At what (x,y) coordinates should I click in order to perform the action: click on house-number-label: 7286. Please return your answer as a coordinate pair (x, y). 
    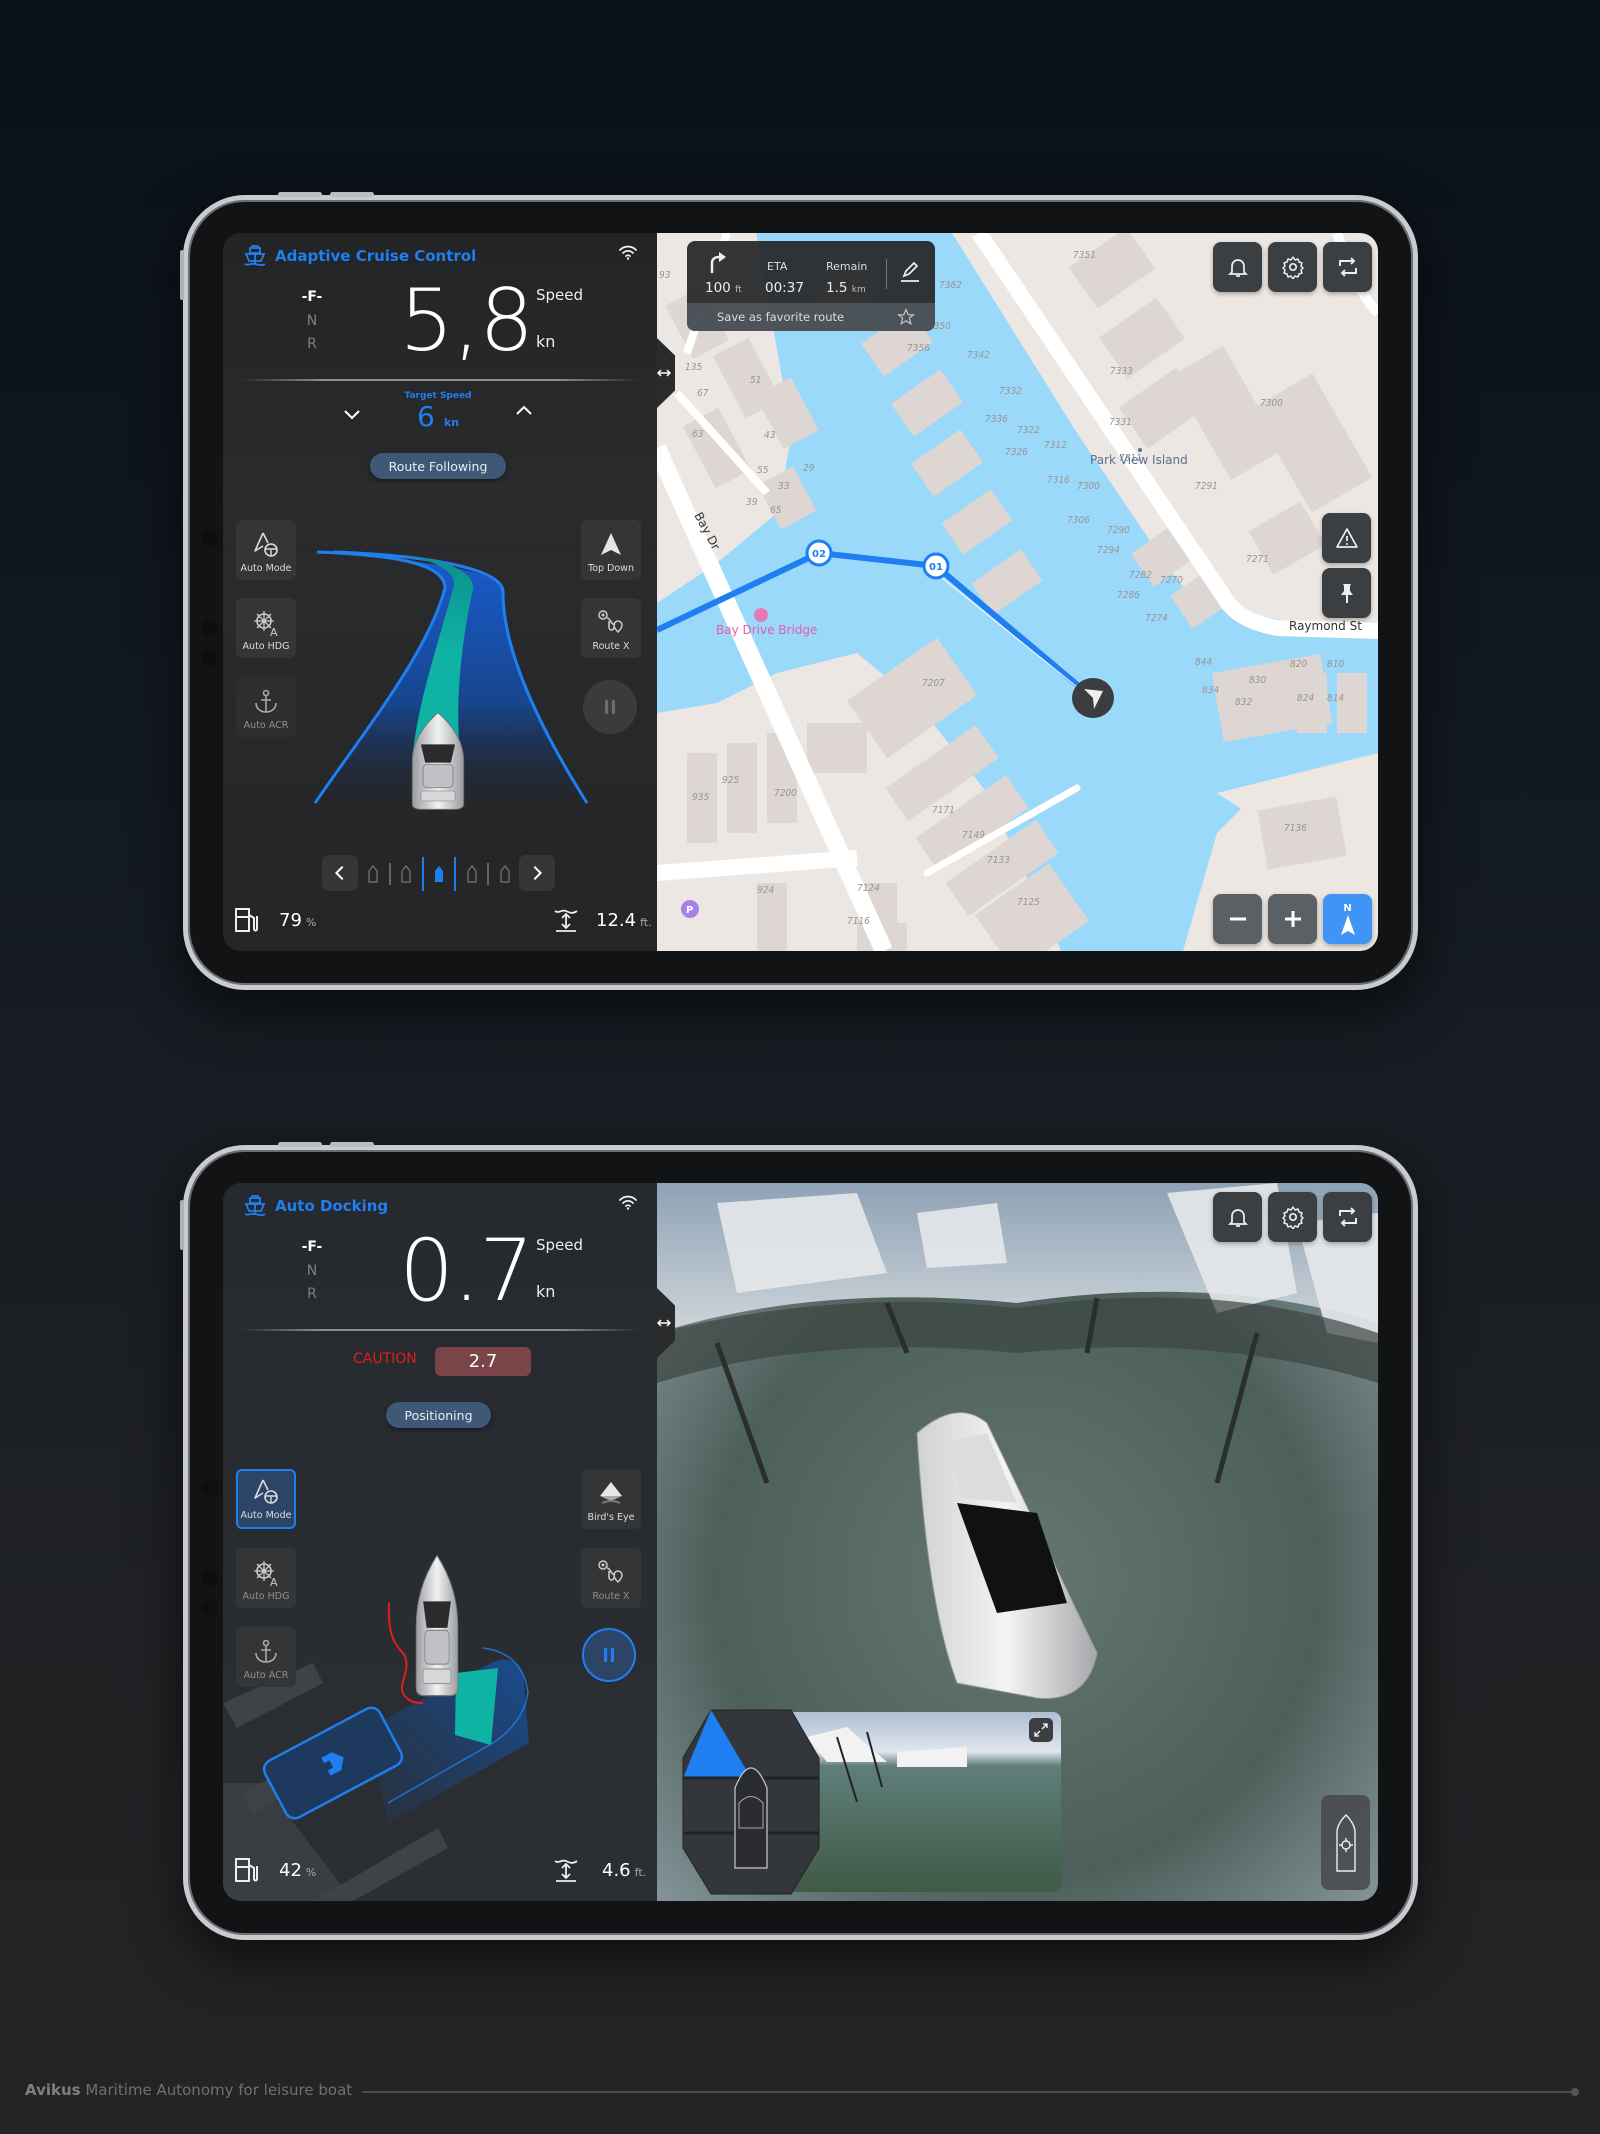
    Looking at the image, I should click on (1128, 595).